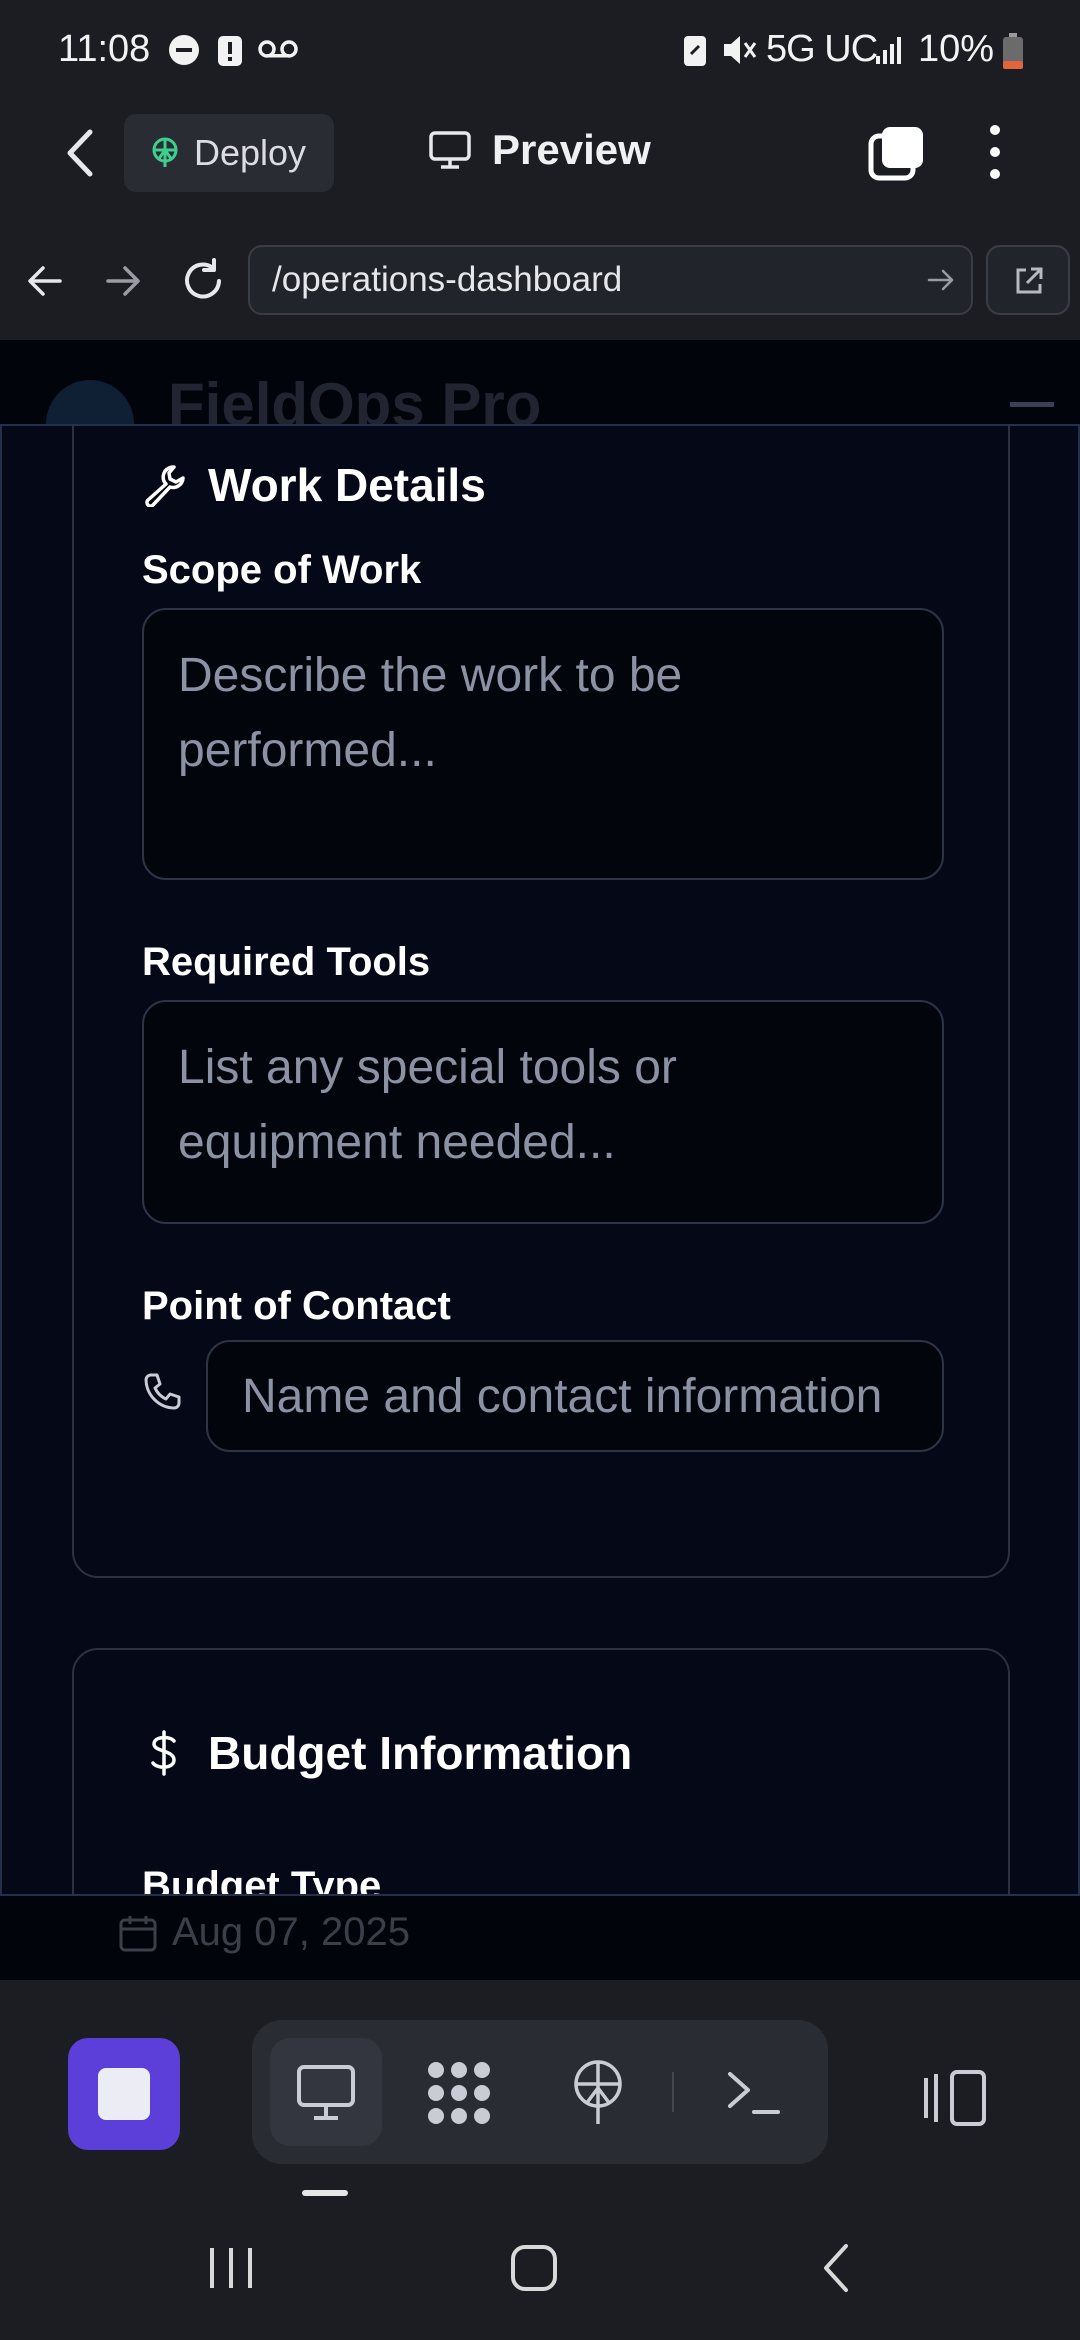 The height and width of the screenshot is (2340, 1080). I want to click on budget-card: Budget Information Budget Type, so click(541, 1772).